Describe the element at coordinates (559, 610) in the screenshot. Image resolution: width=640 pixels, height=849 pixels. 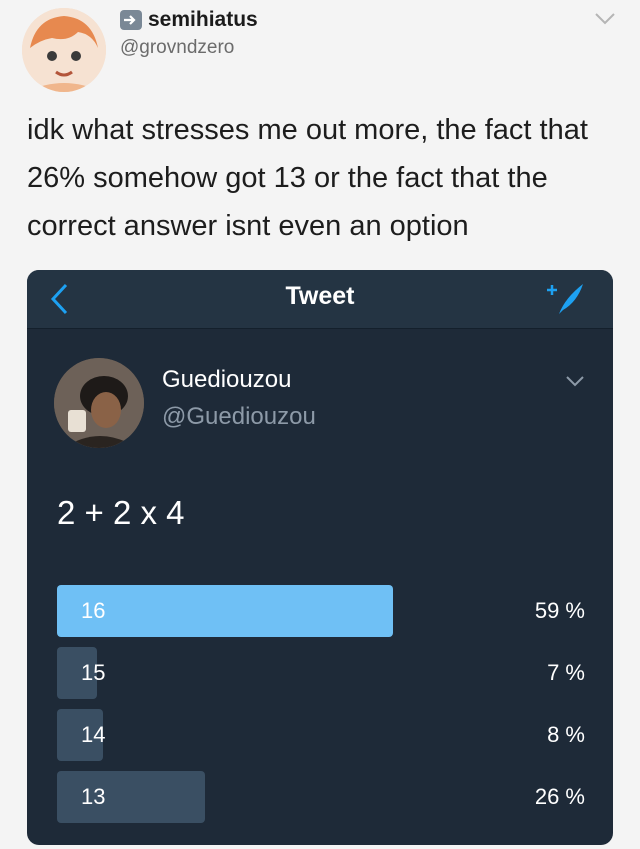
I see `poll-option-percent: 59 %` at that location.